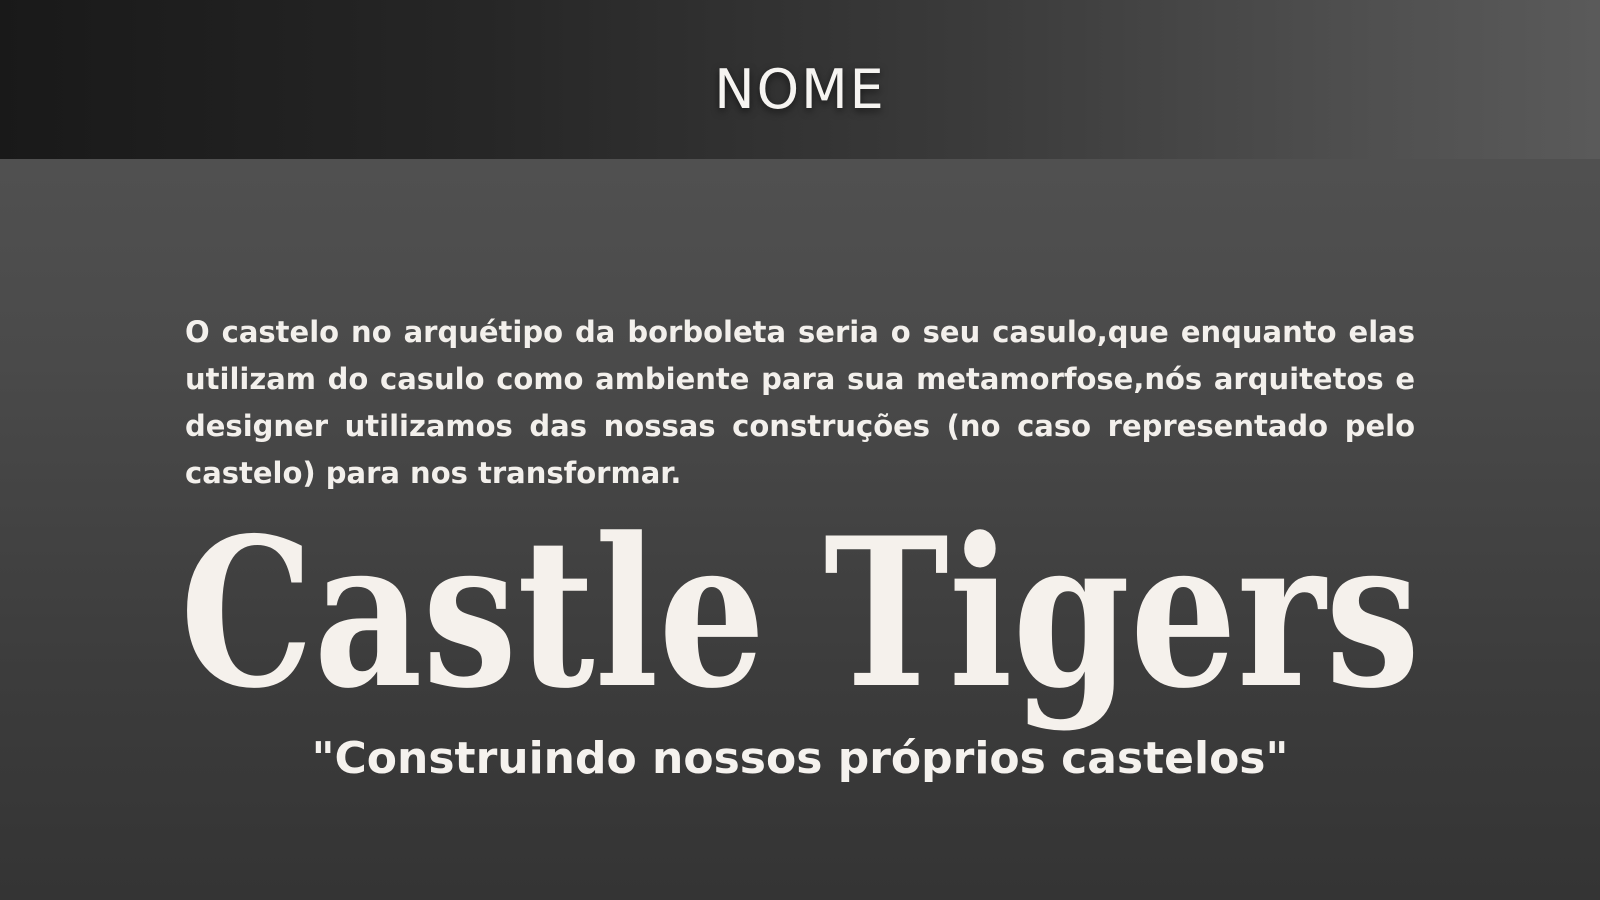 The image size is (1600, 900). I want to click on slogan: "Construindo nossos próprios castelos", so click(800, 758).